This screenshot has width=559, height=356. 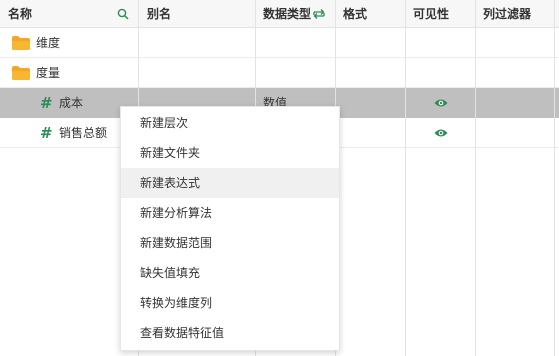 What do you see at coordinates (197, 14) in the screenshot?
I see `column-header-alias: 别名` at bounding box center [197, 14].